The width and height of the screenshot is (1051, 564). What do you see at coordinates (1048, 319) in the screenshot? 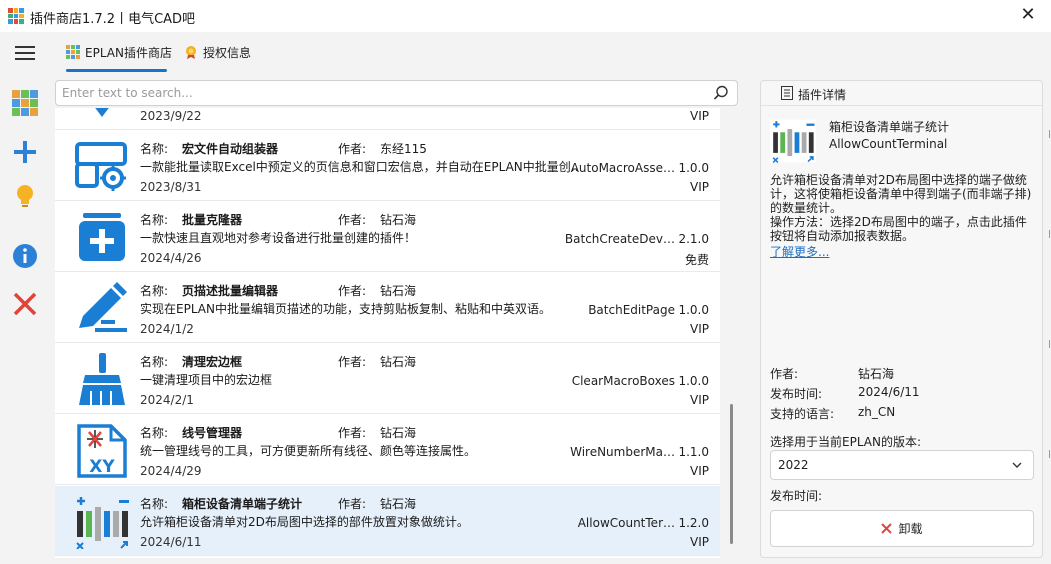
I see `panel-scrollbar` at bounding box center [1048, 319].